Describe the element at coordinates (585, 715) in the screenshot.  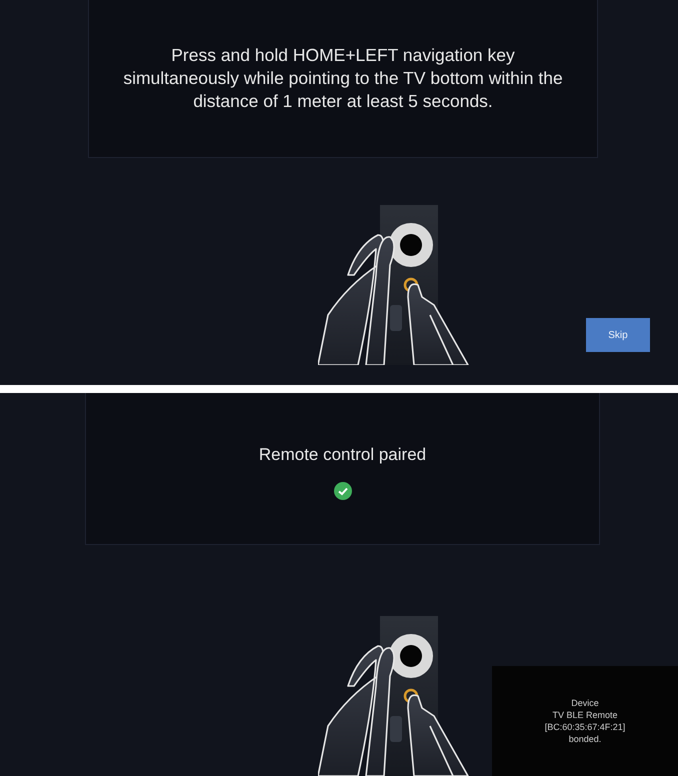
I see `toast-text: TV BLE Remote` at that location.